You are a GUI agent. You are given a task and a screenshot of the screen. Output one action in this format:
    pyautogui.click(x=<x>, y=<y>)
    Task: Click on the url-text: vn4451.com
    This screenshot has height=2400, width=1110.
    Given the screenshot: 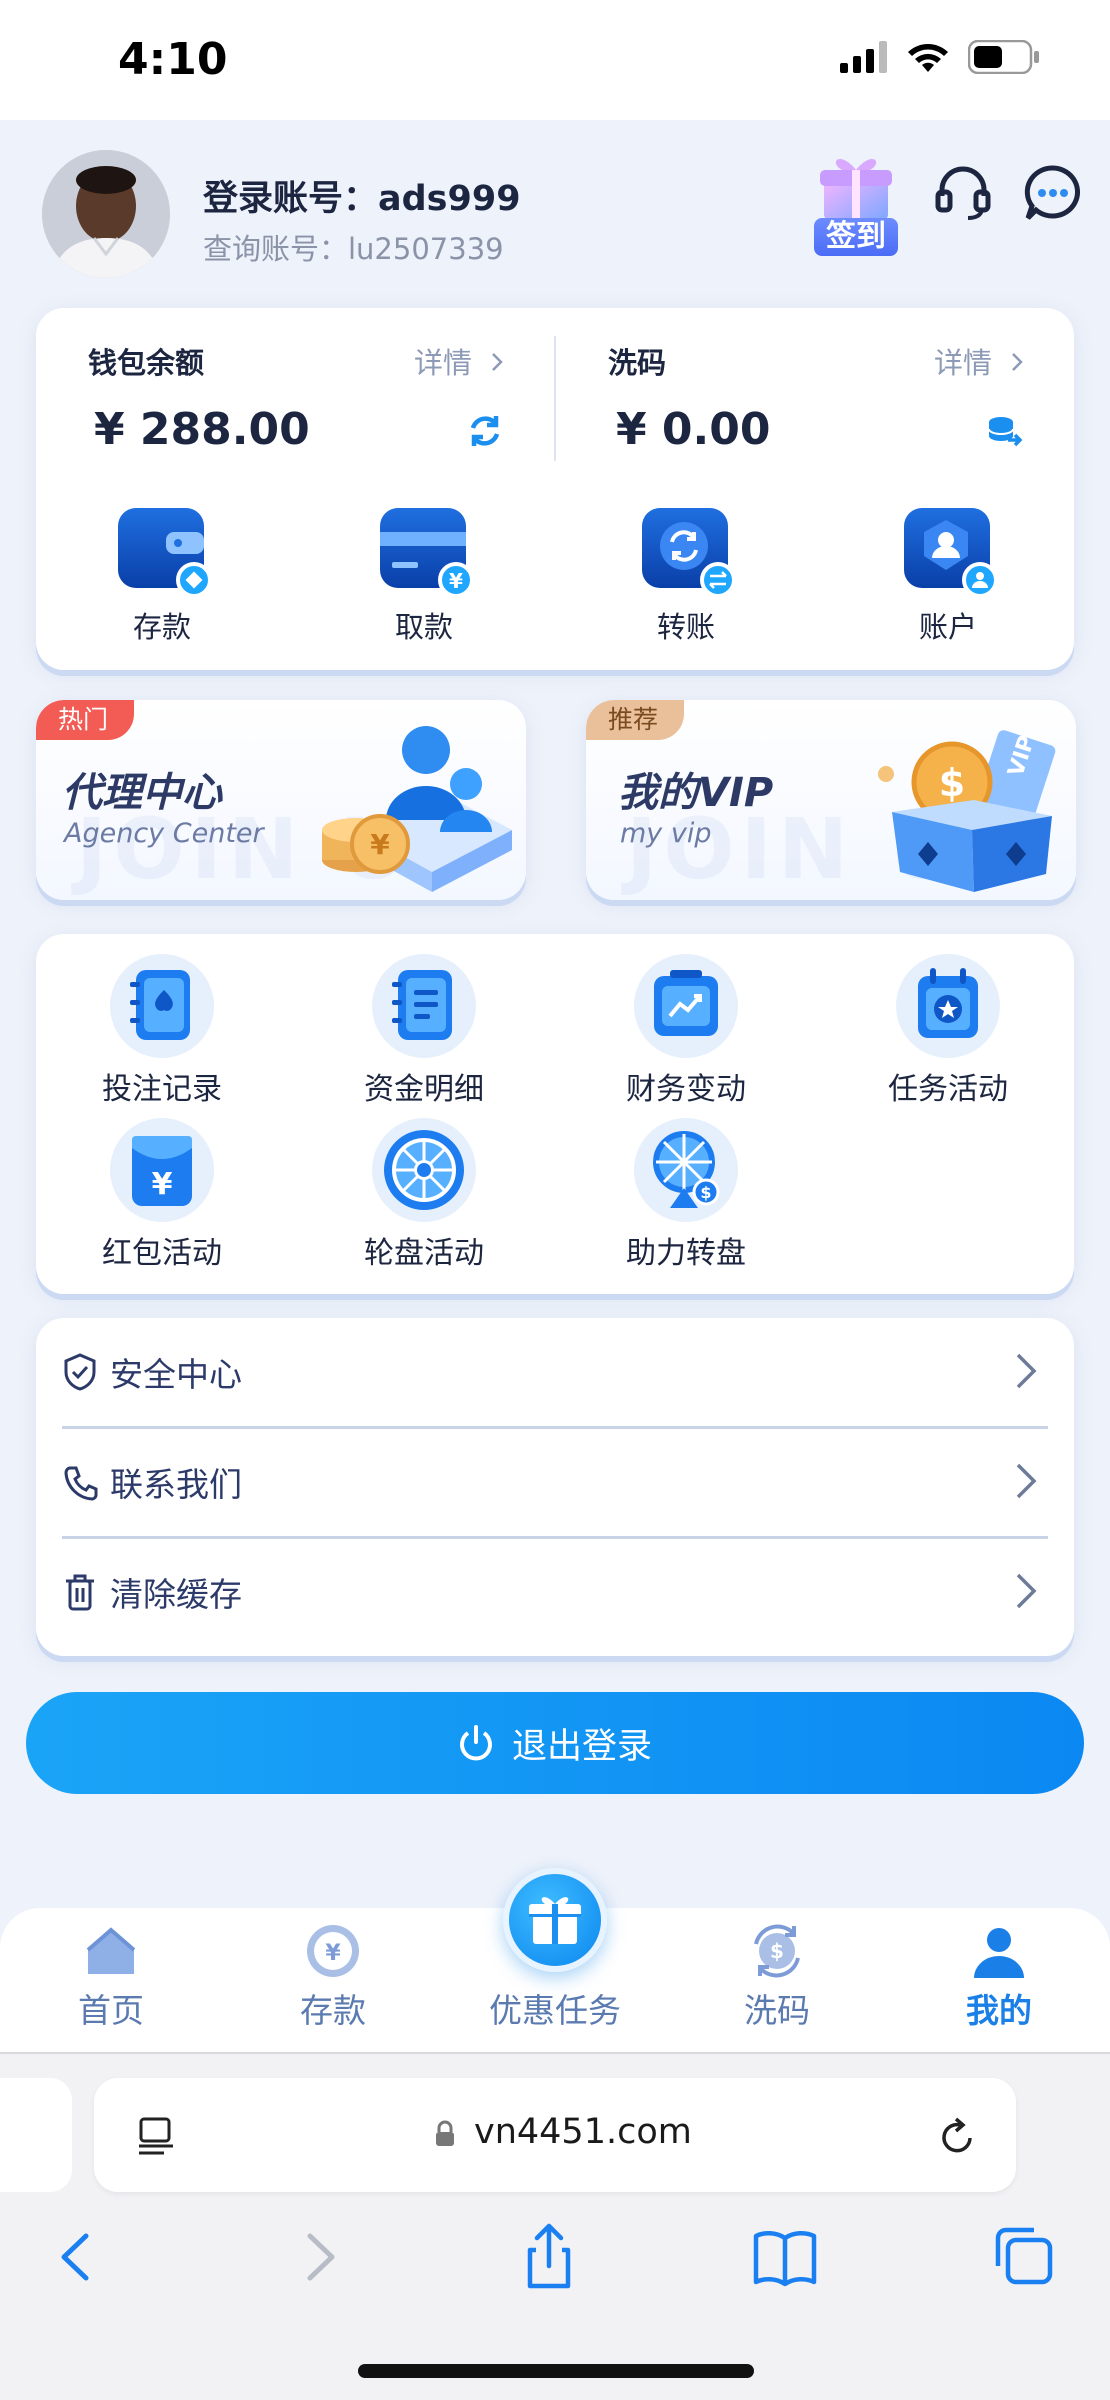 What is the action you would take?
    pyautogui.click(x=583, y=2132)
    